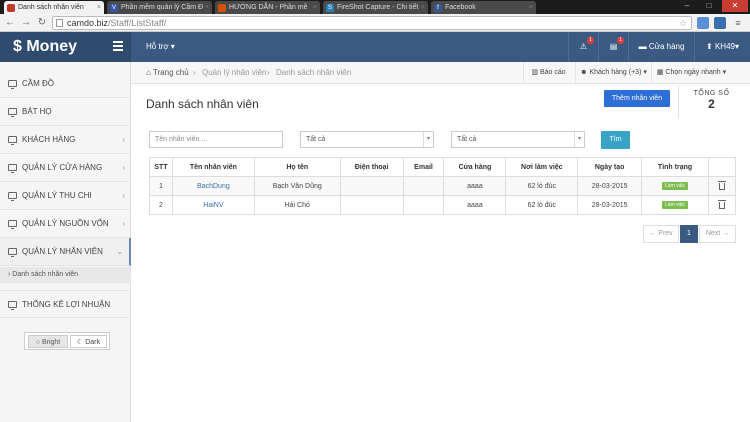 Image resolution: width=750 pixels, height=422 pixels. What do you see at coordinates (160, 47) in the screenshot?
I see `help-menu: Hỗ trợ ▾` at bounding box center [160, 47].